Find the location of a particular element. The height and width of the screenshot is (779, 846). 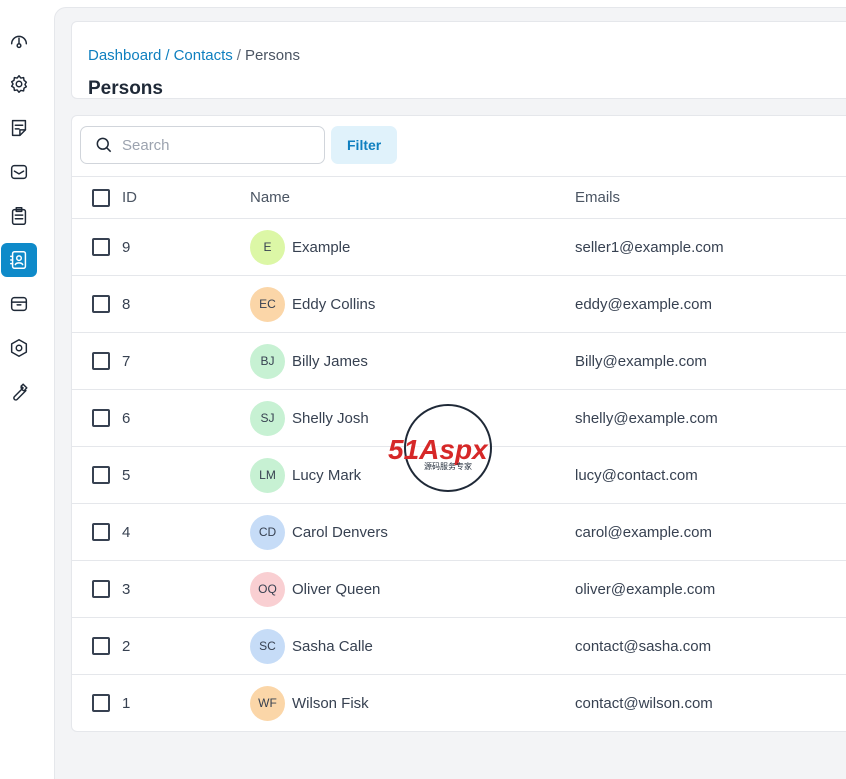

select-all-checkbox is located at coordinates (101, 197).